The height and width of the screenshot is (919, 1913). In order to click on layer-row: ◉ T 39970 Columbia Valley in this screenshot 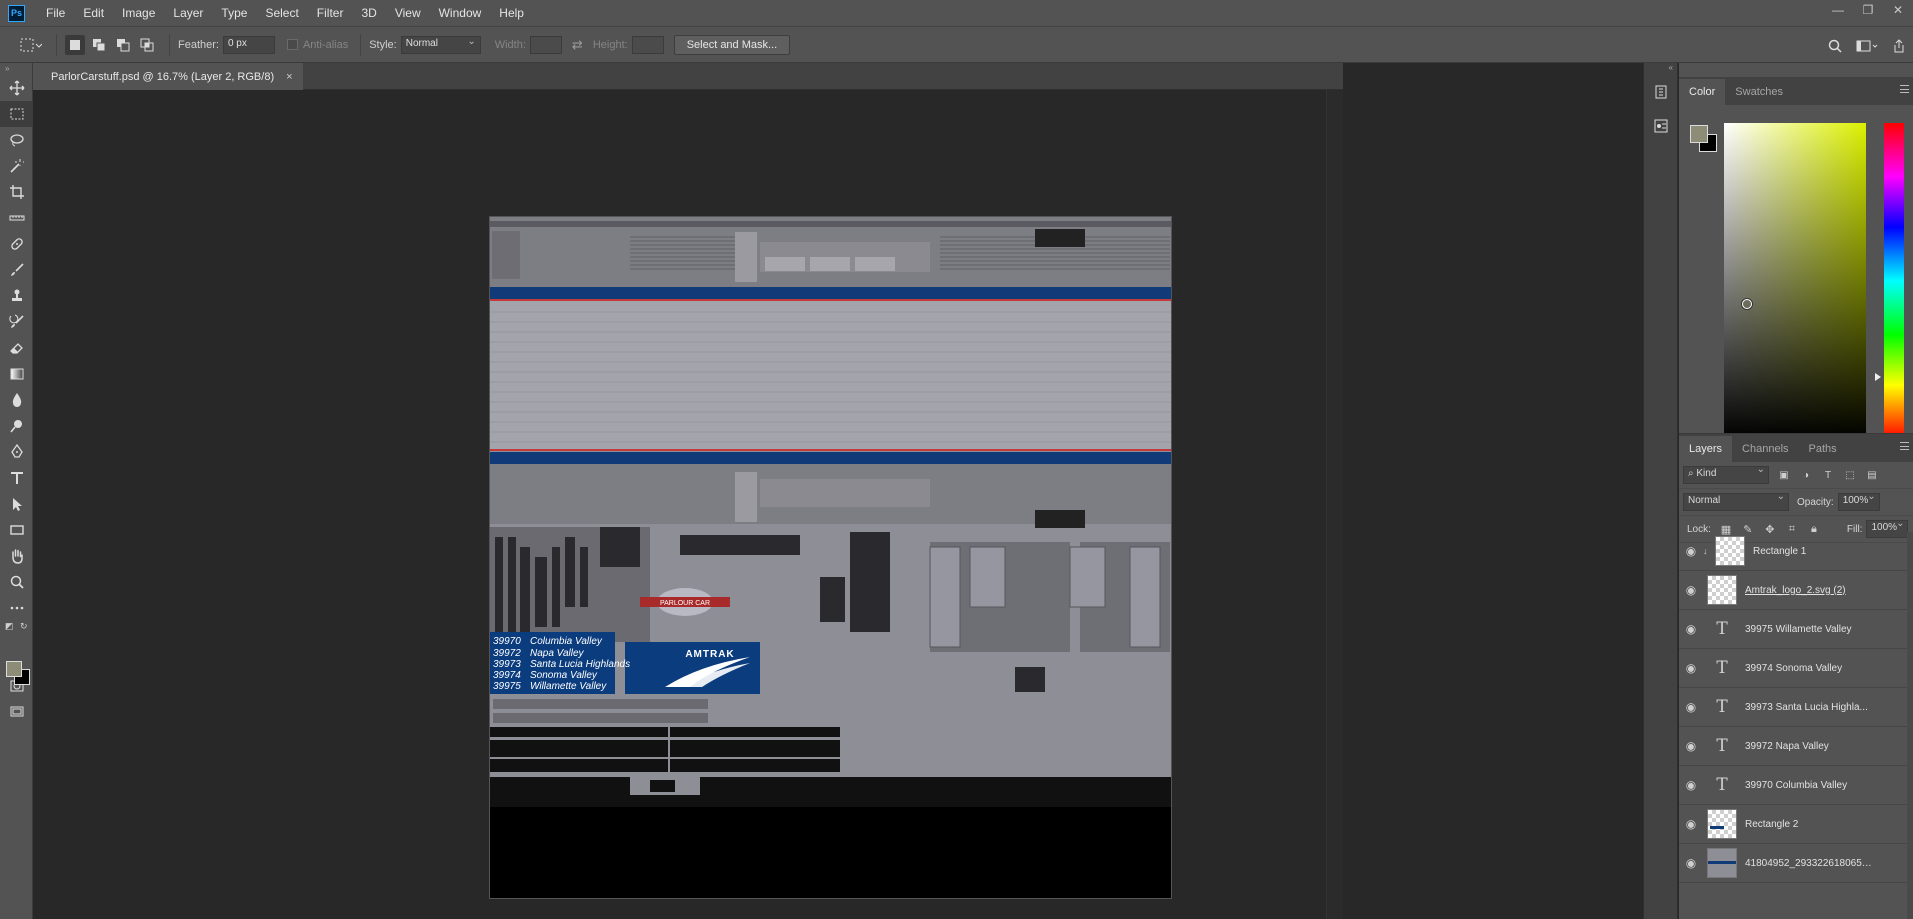, I will do `click(1796, 785)`.